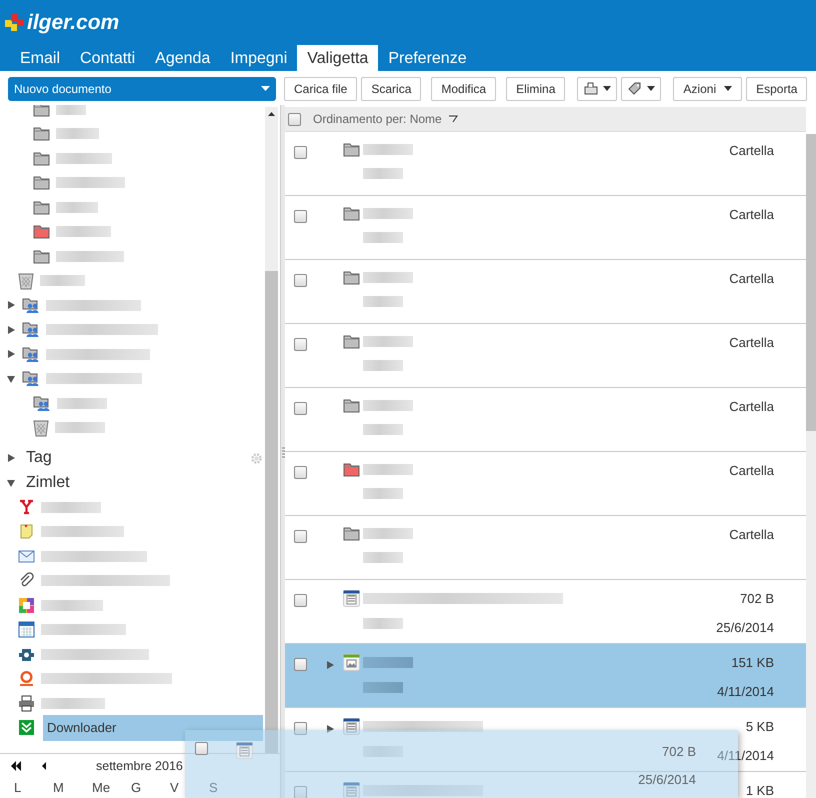 Image resolution: width=816 pixels, height=798 pixels. What do you see at coordinates (26, 507) in the screenshot?
I see `yahoo-icon` at bounding box center [26, 507].